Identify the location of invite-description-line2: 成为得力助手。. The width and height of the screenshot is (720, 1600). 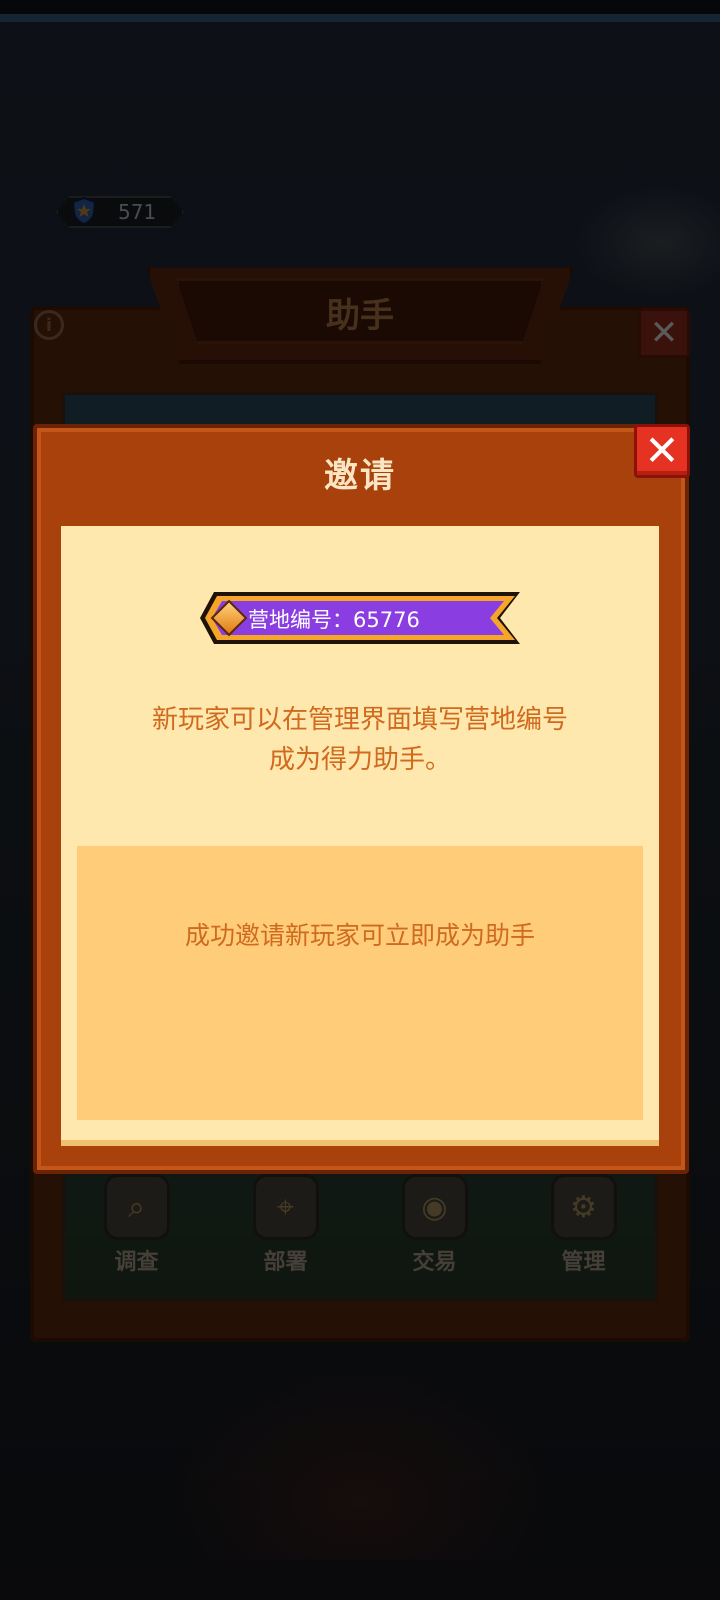
(359, 760).